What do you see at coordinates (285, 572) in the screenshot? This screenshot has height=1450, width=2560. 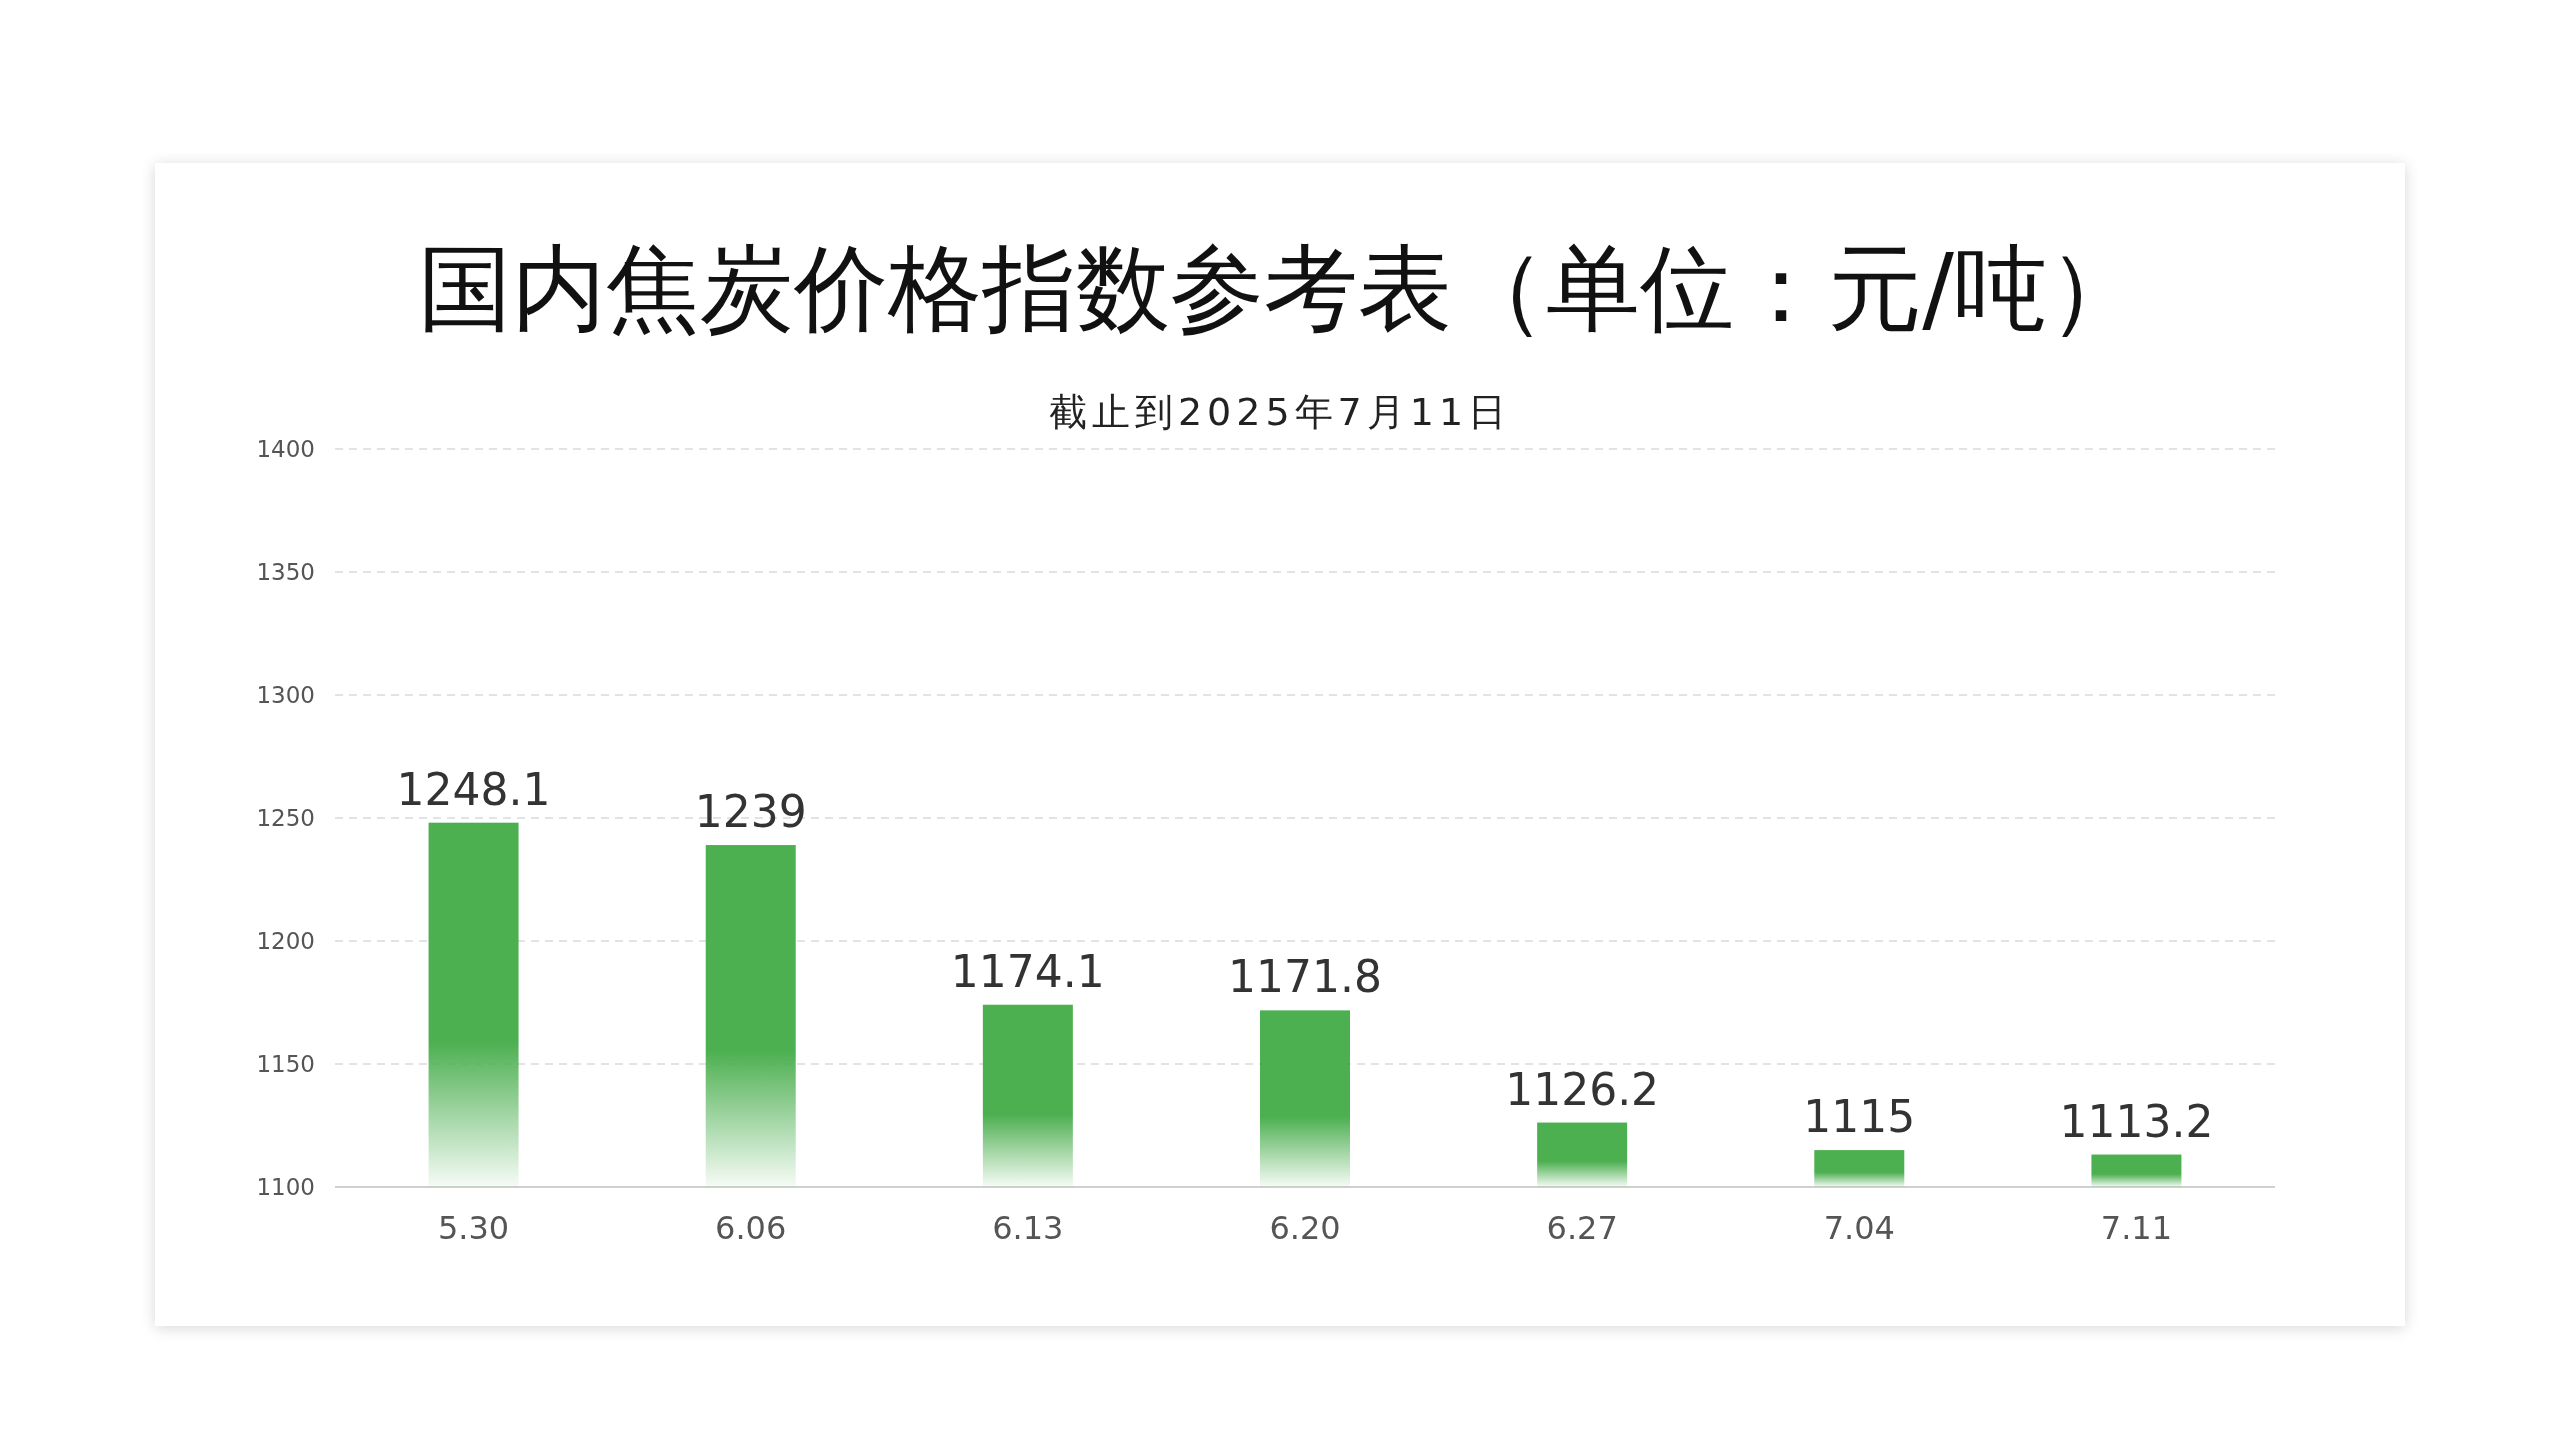 I see `y-tick-label: 1350` at bounding box center [285, 572].